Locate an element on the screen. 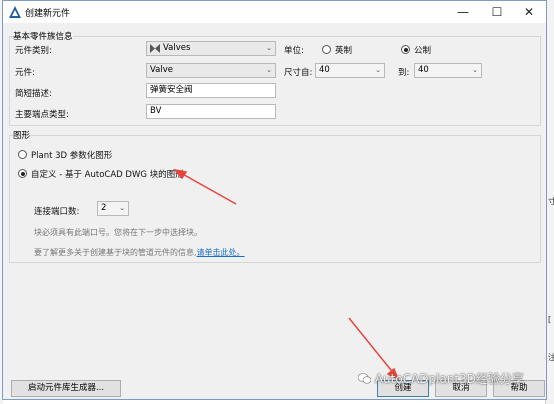 The image size is (554, 404). watermark: AutoCADplant3D经验分享 is located at coordinates (441, 378).